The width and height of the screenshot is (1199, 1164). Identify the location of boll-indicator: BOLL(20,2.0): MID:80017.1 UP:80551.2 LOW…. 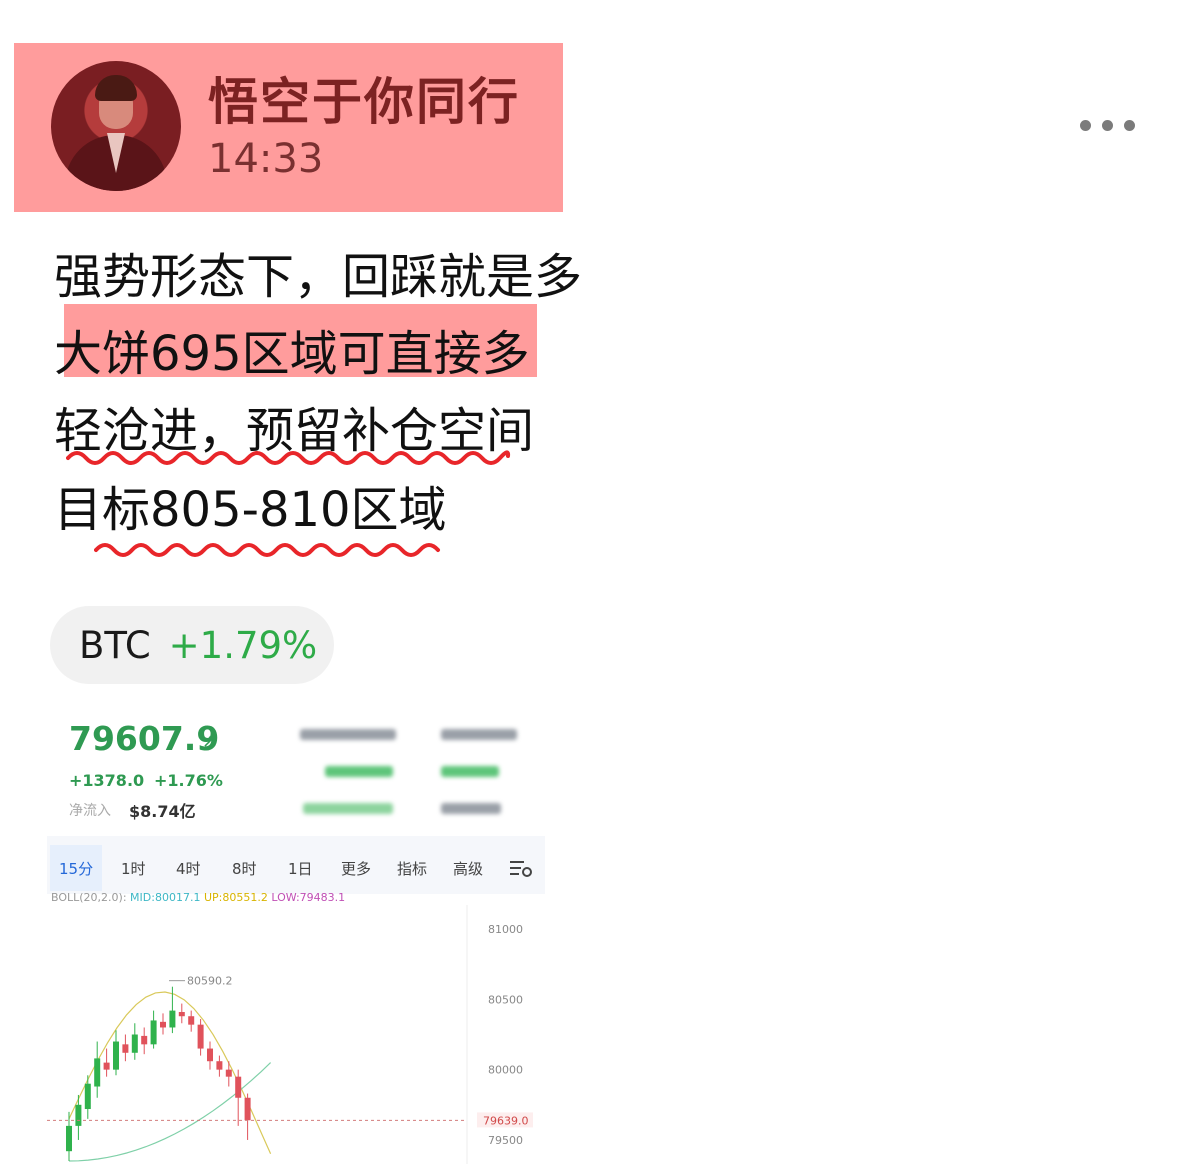
(198, 897).